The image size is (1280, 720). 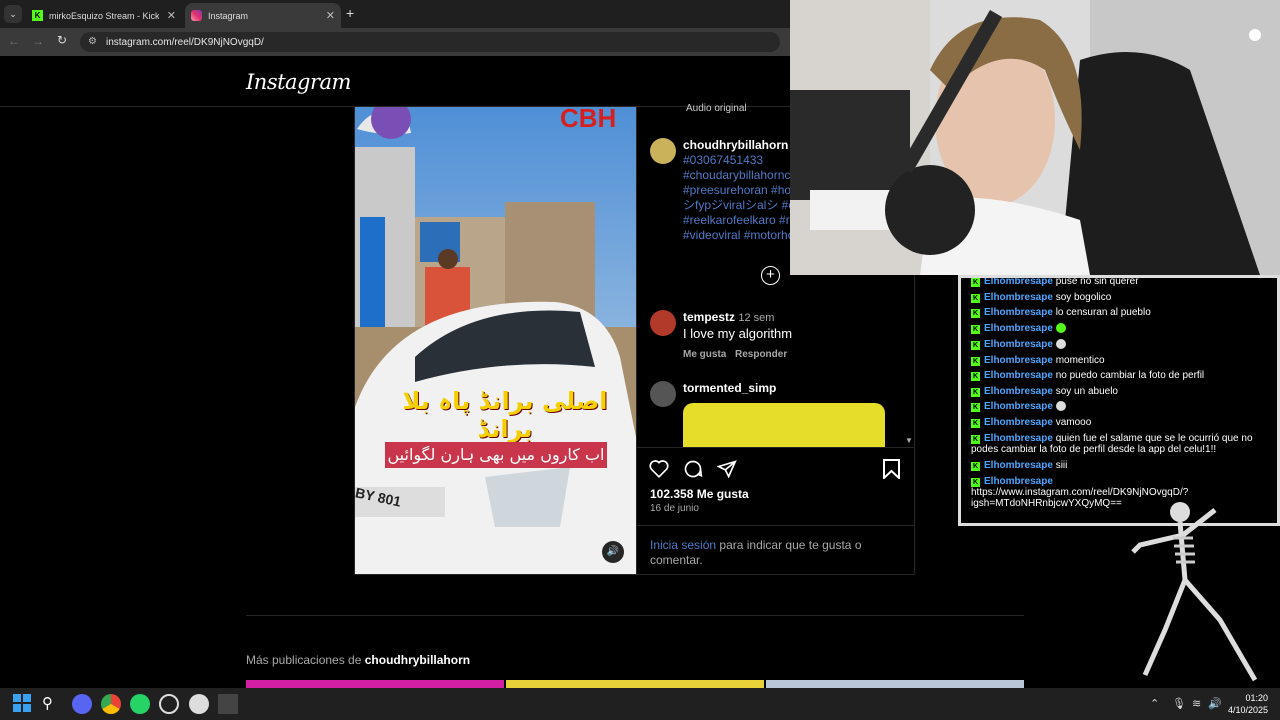 I want to click on emote-icon, so click(x=1060, y=328).